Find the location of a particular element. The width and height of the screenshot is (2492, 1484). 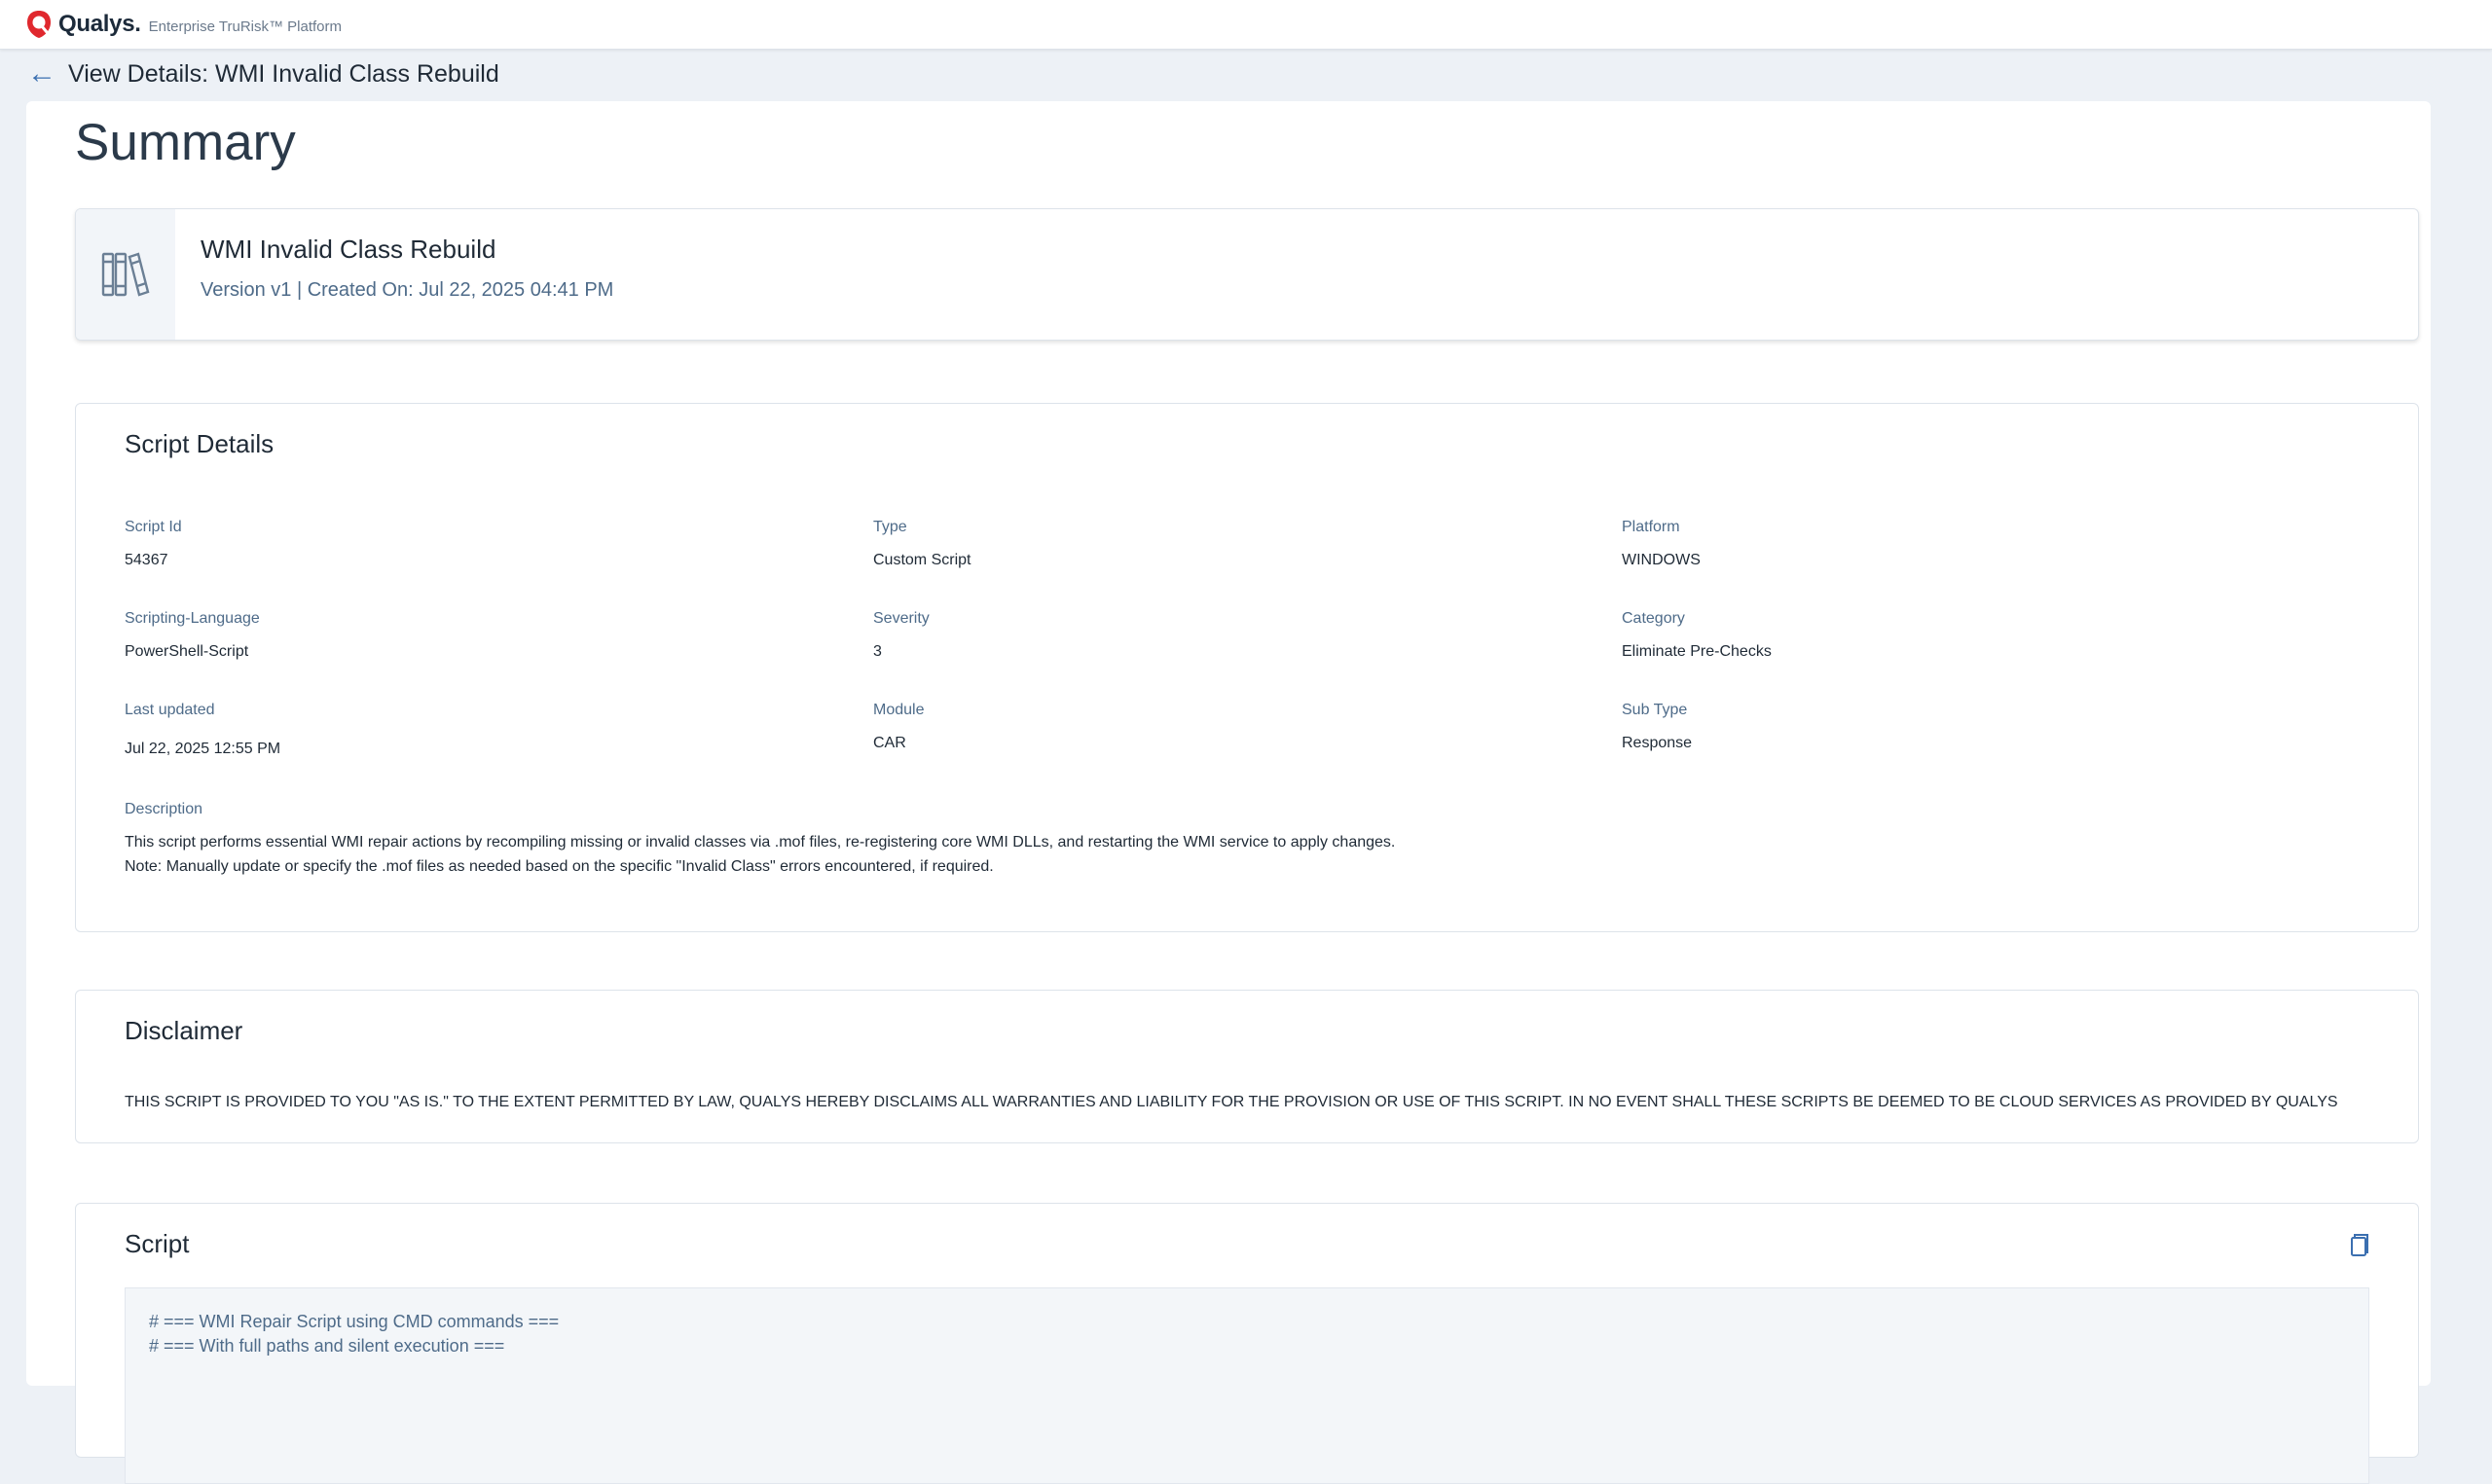

field-value: 54367 is located at coordinates (146, 560).